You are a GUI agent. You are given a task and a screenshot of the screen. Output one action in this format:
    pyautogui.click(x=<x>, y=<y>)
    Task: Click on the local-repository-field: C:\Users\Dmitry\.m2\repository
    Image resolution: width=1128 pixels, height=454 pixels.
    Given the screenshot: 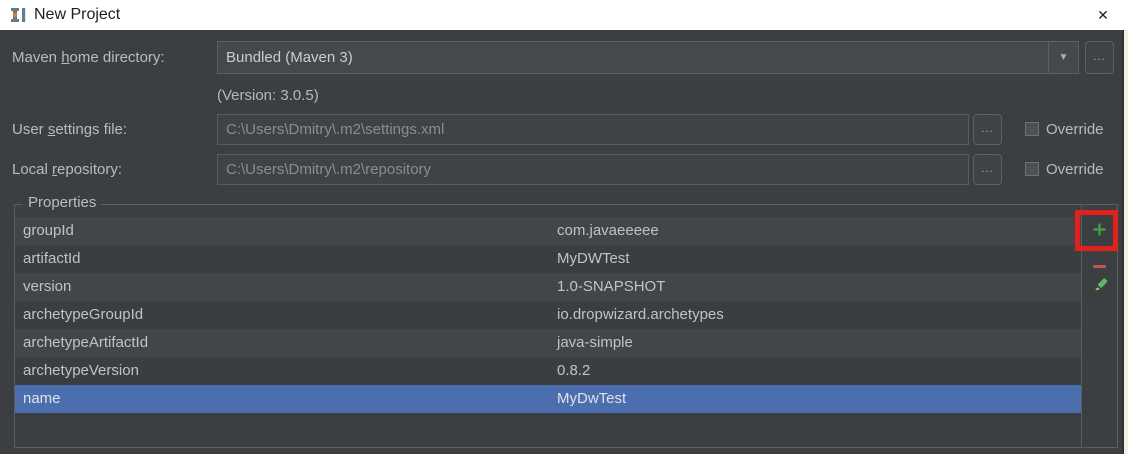 What is the action you would take?
    pyautogui.click(x=593, y=169)
    